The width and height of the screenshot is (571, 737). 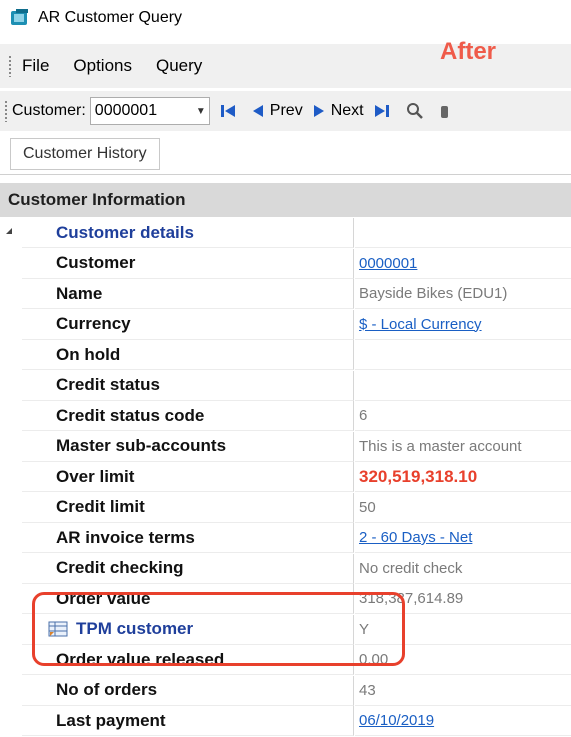 I want to click on customer-combobox-value: 0000001, so click(x=142, y=111).